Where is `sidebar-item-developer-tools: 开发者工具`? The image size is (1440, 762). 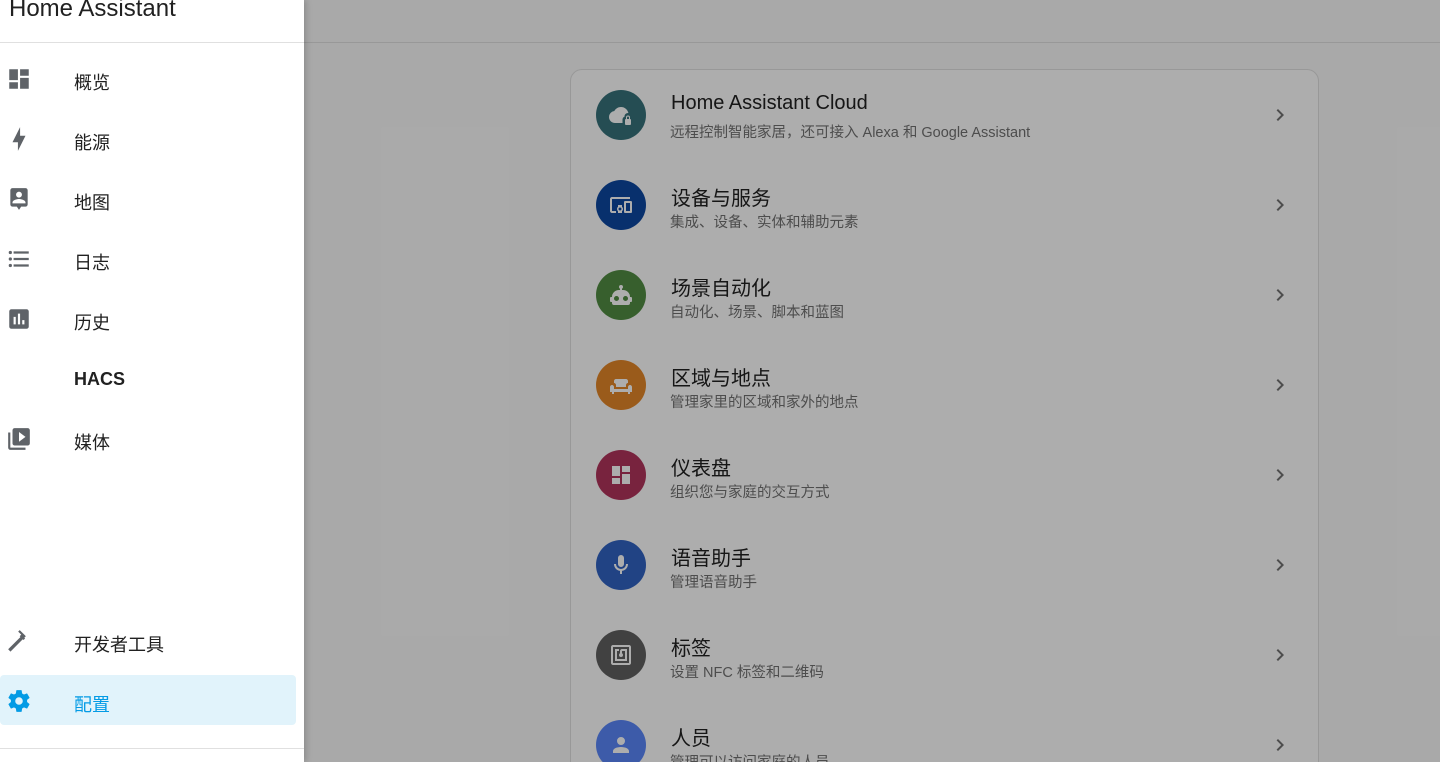 sidebar-item-developer-tools: 开发者工具 is located at coordinates (148, 640).